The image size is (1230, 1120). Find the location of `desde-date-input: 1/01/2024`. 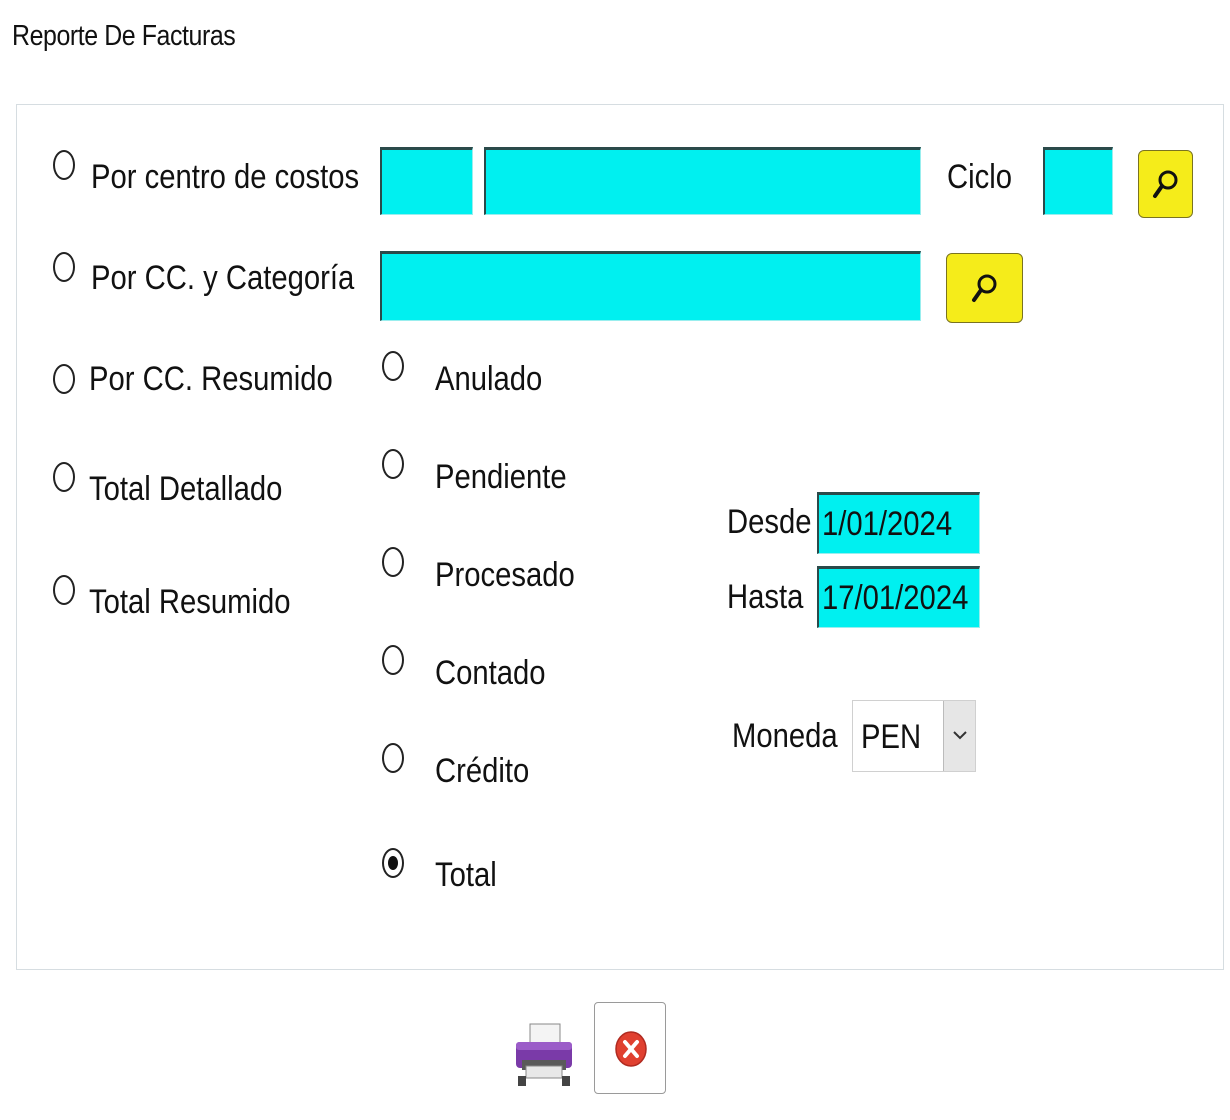

desde-date-input: 1/01/2024 is located at coordinates (898, 523).